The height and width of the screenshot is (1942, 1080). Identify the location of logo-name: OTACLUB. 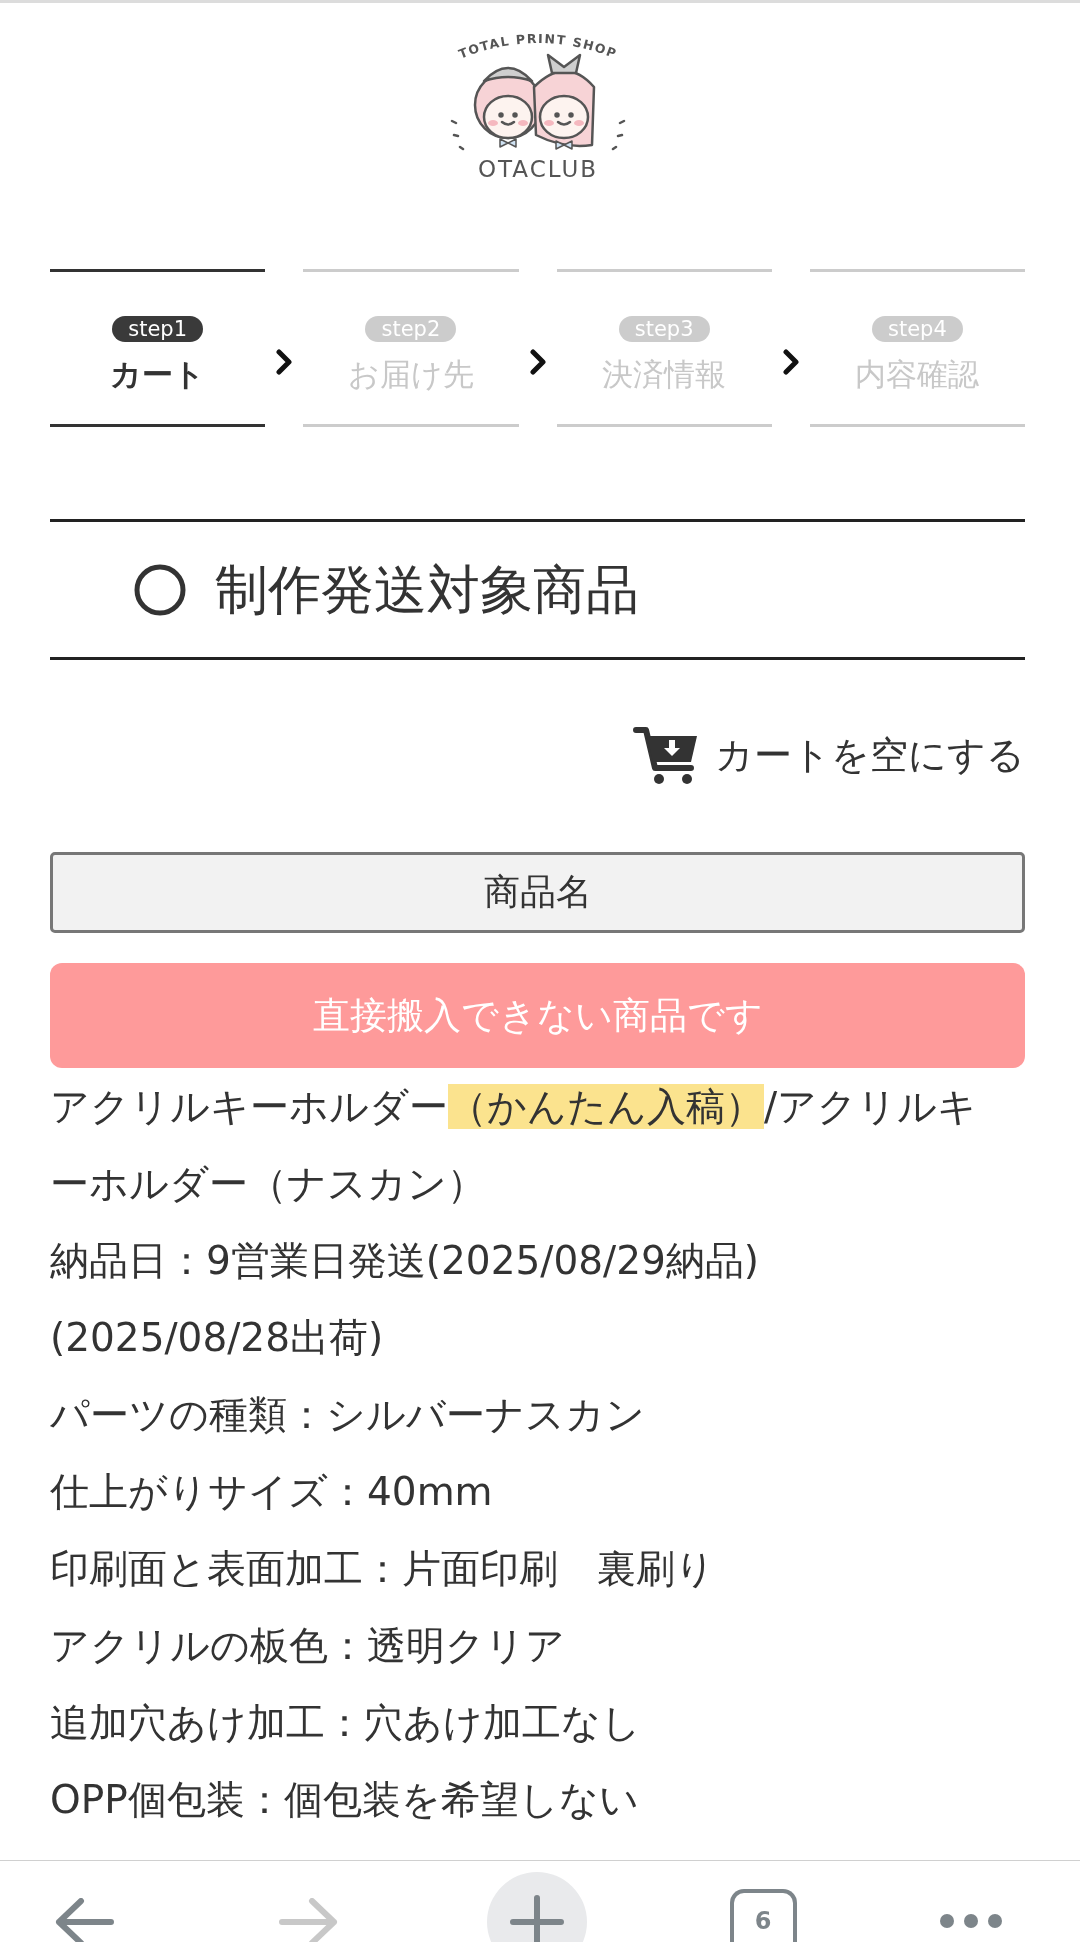
(537, 169).